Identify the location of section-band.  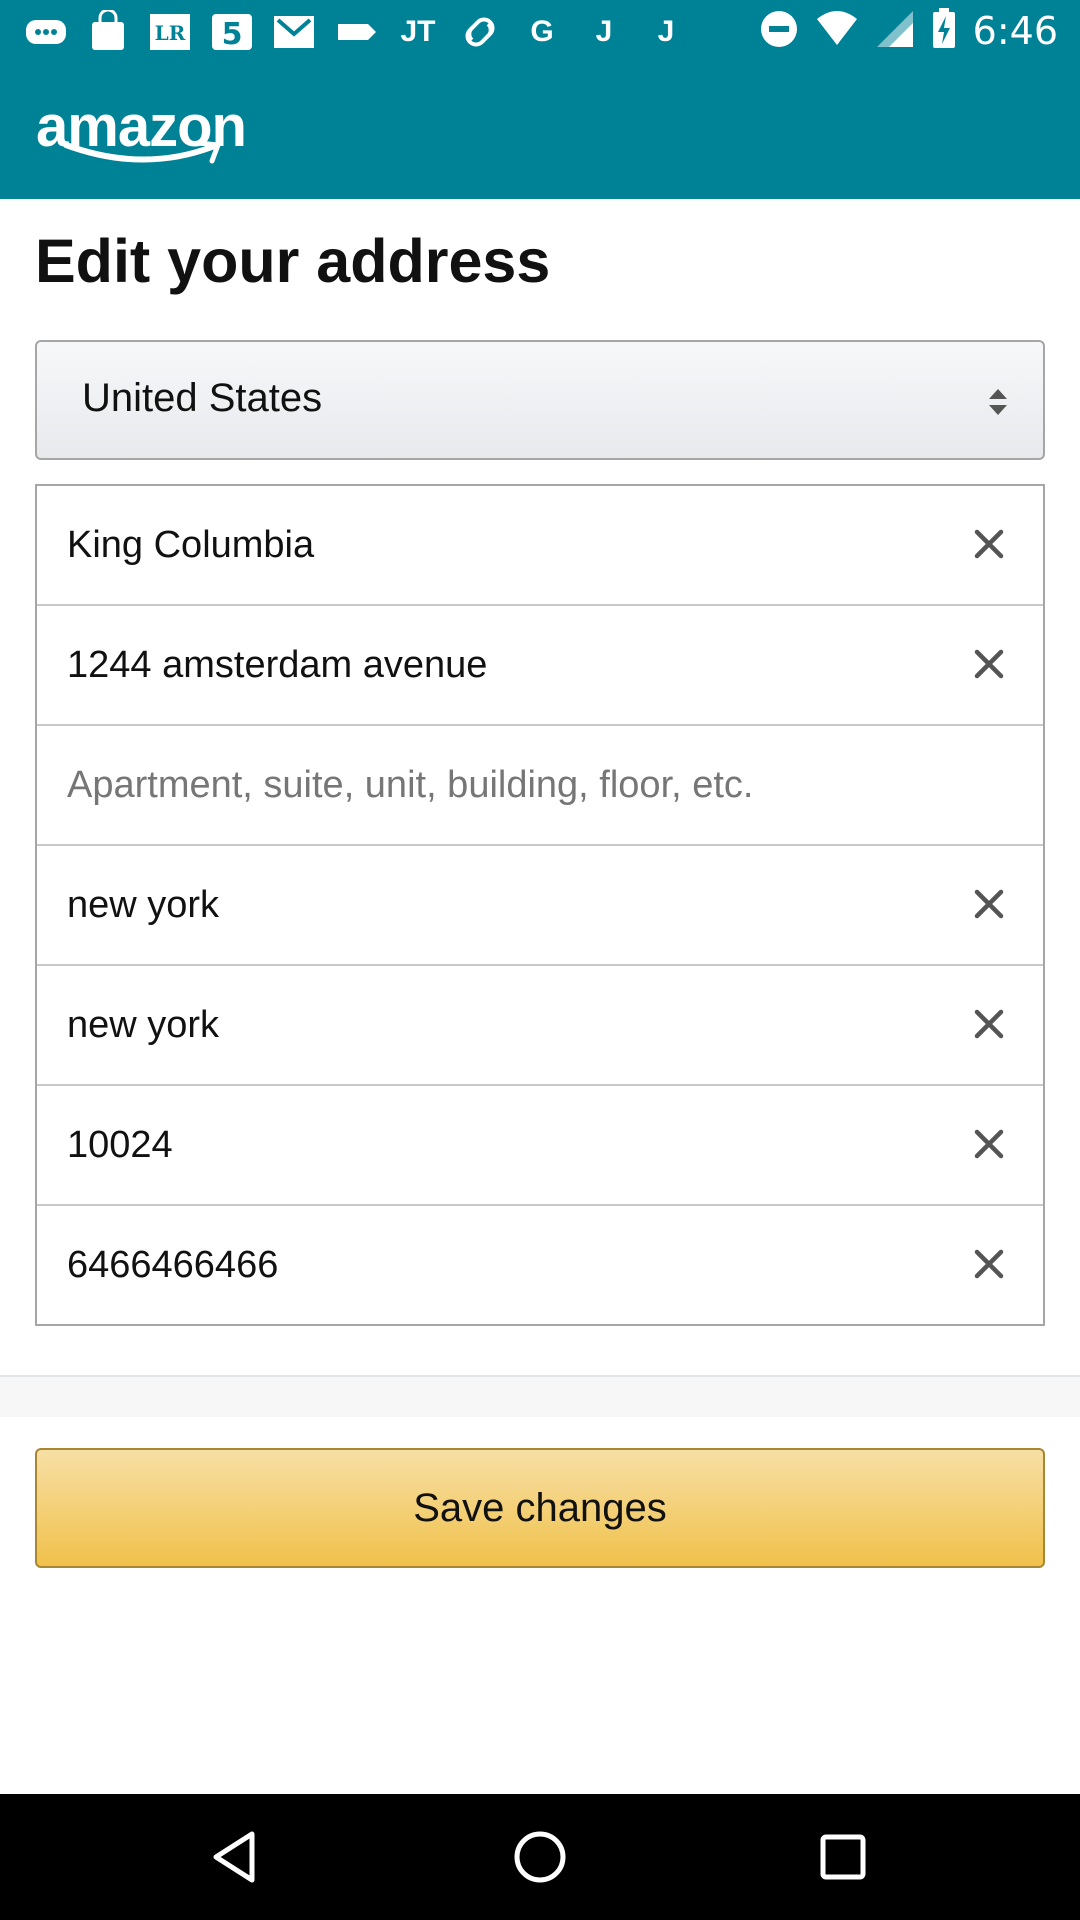
(540, 1397).